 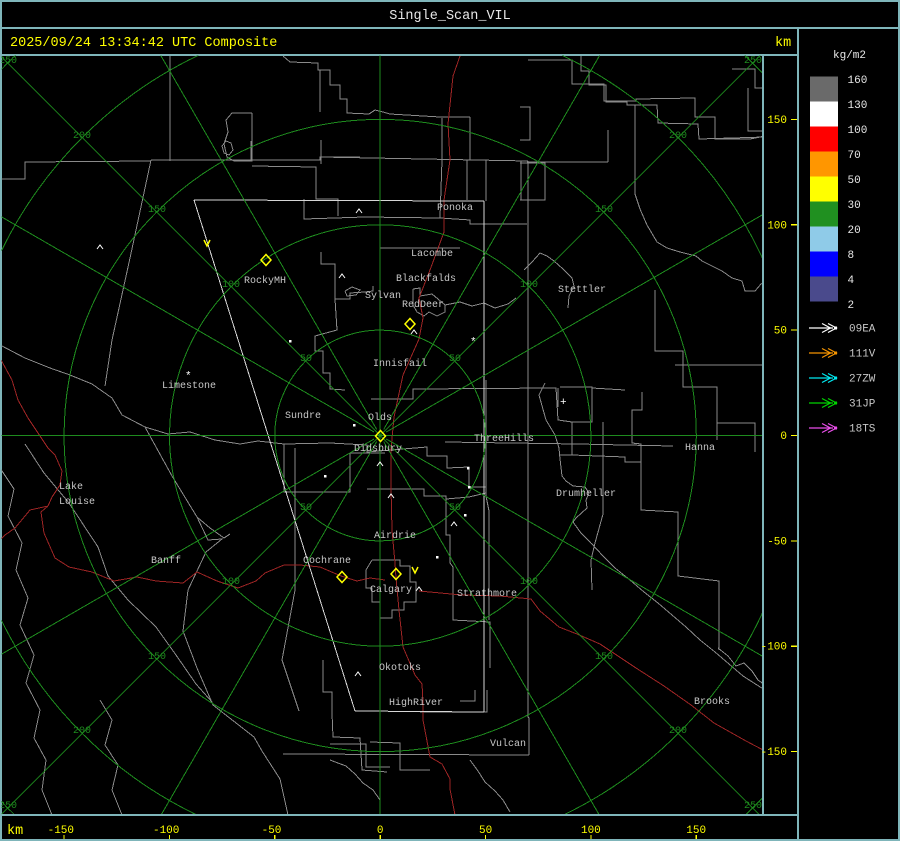 What do you see at coordinates (862, 380) in the screenshot?
I see `svg-text: 27ZW` at bounding box center [862, 380].